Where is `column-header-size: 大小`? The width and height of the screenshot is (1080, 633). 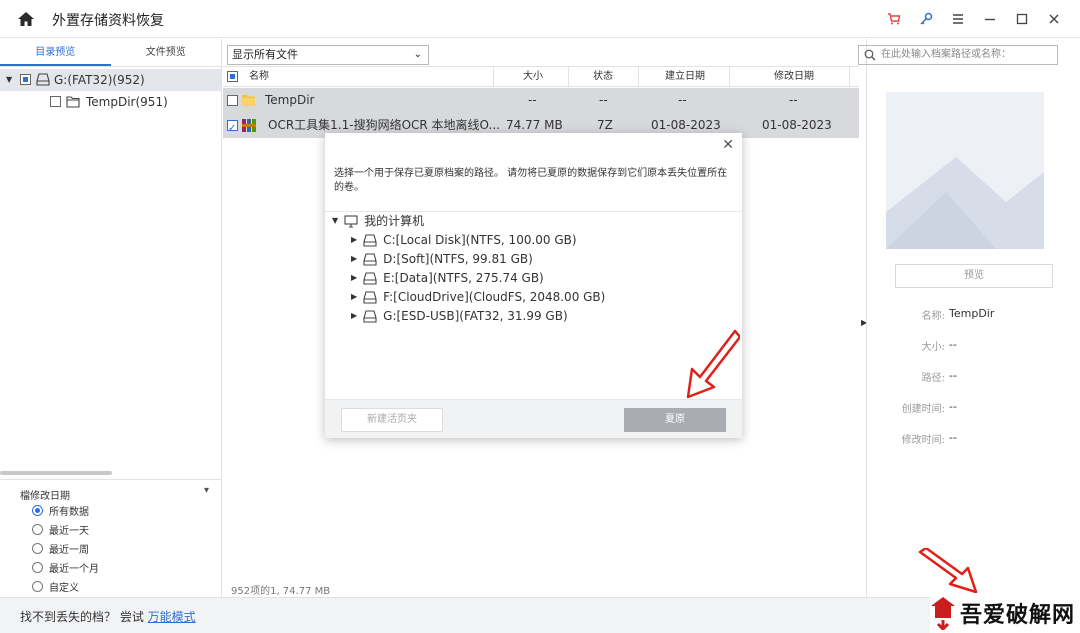
column-header-size: 大小 is located at coordinates (533, 77).